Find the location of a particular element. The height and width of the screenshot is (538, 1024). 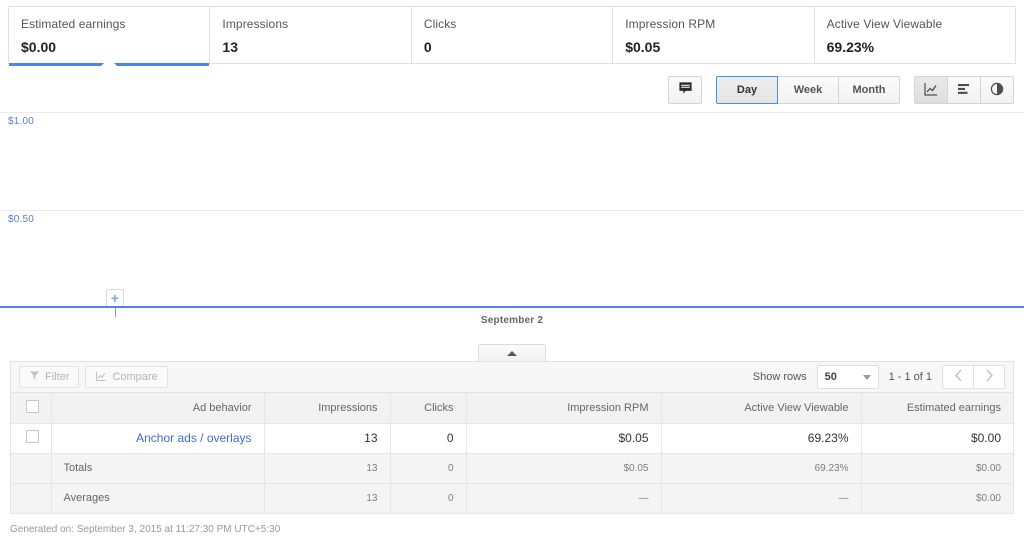

rows-per-page-value: 50 is located at coordinates (830, 377).